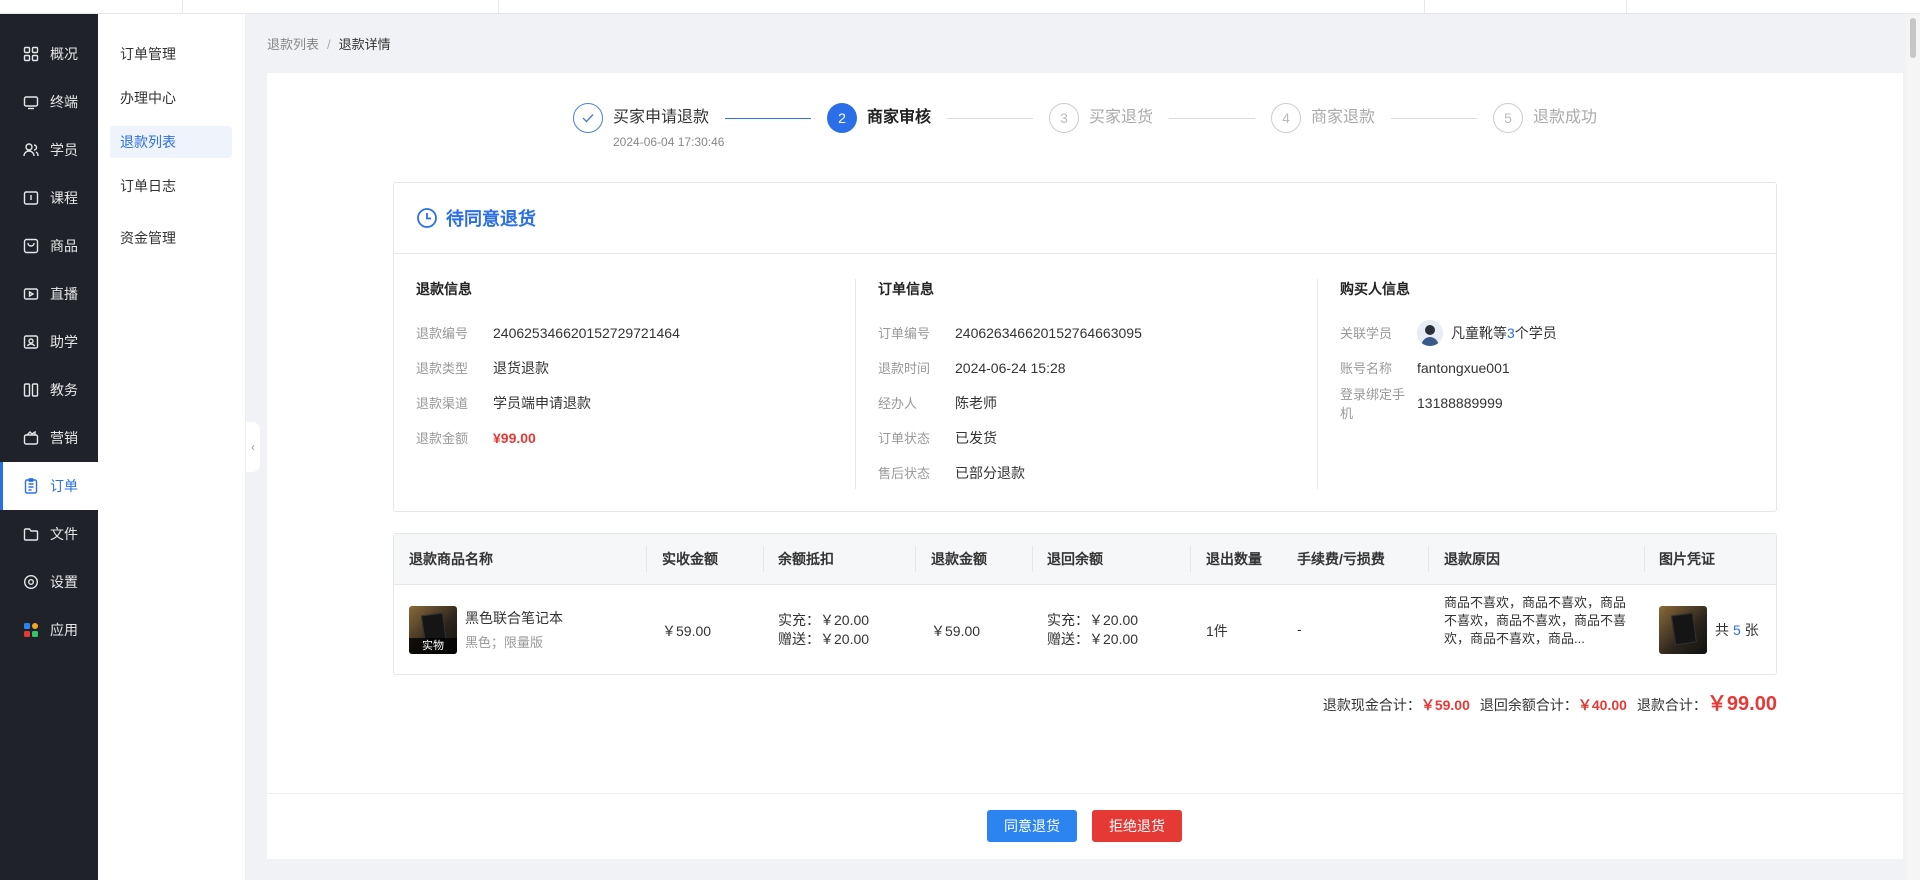 This screenshot has height=880, width=1920. What do you see at coordinates (1373, 403) in the screenshot?
I see `info-key: 登录绑定手机` at bounding box center [1373, 403].